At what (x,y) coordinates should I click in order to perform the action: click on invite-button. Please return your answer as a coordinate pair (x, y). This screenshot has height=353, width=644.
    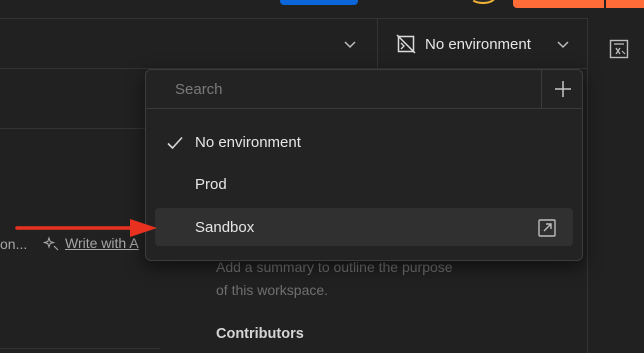
    Looking at the image, I should click on (319, 2).